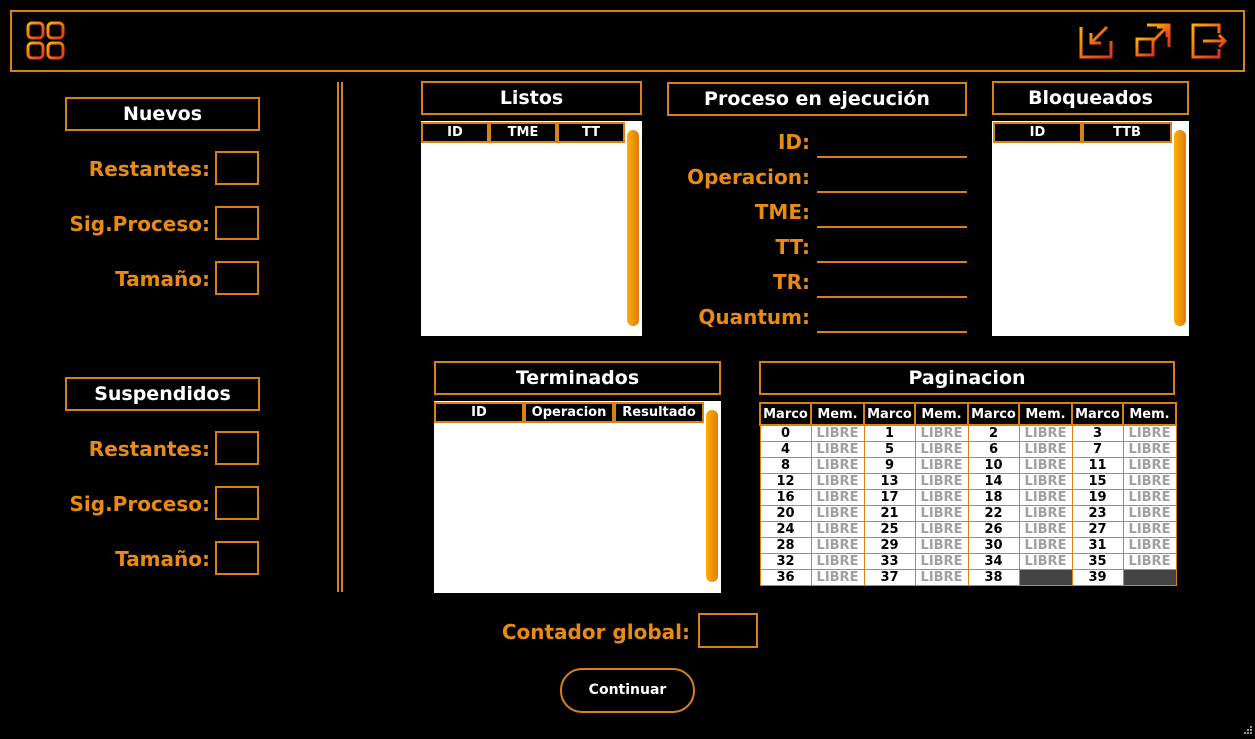 The height and width of the screenshot is (739, 1255). What do you see at coordinates (785, 513) in the screenshot?
I see `pg-marco-cell: 20` at bounding box center [785, 513].